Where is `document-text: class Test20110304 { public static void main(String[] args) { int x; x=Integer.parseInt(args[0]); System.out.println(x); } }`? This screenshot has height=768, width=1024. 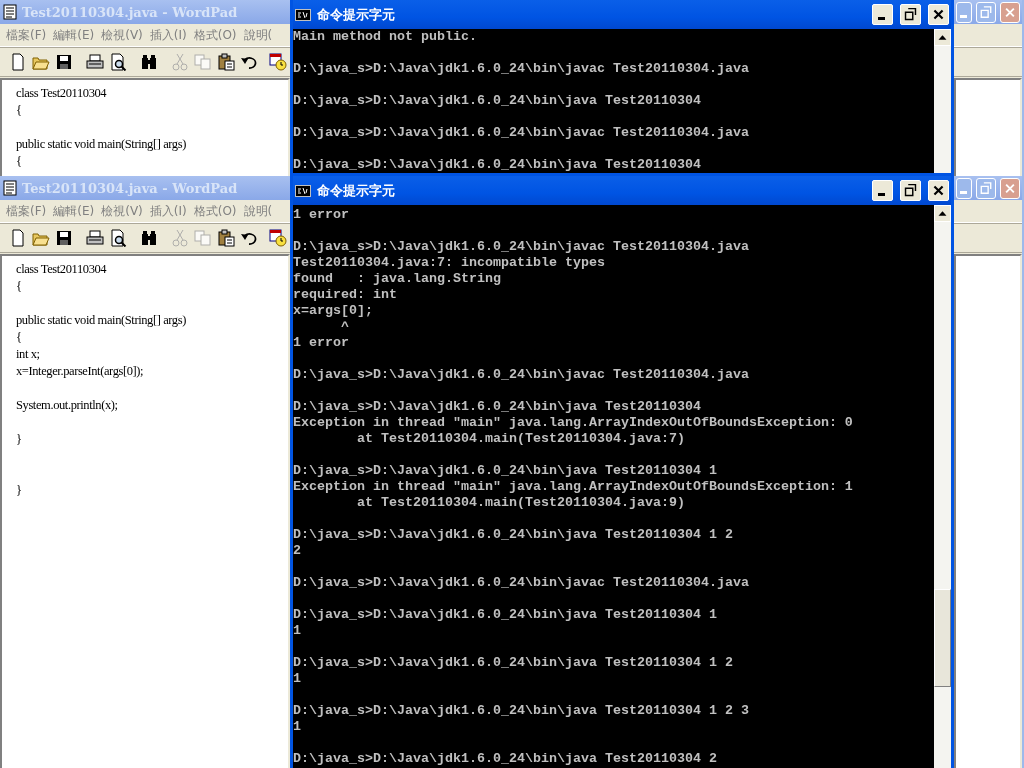 document-text: class Test20110304 { public static void main(String[] args) { int x; x=Integer.parseInt(args[0]); System.out.println(x); } } is located at coordinates (101, 380).